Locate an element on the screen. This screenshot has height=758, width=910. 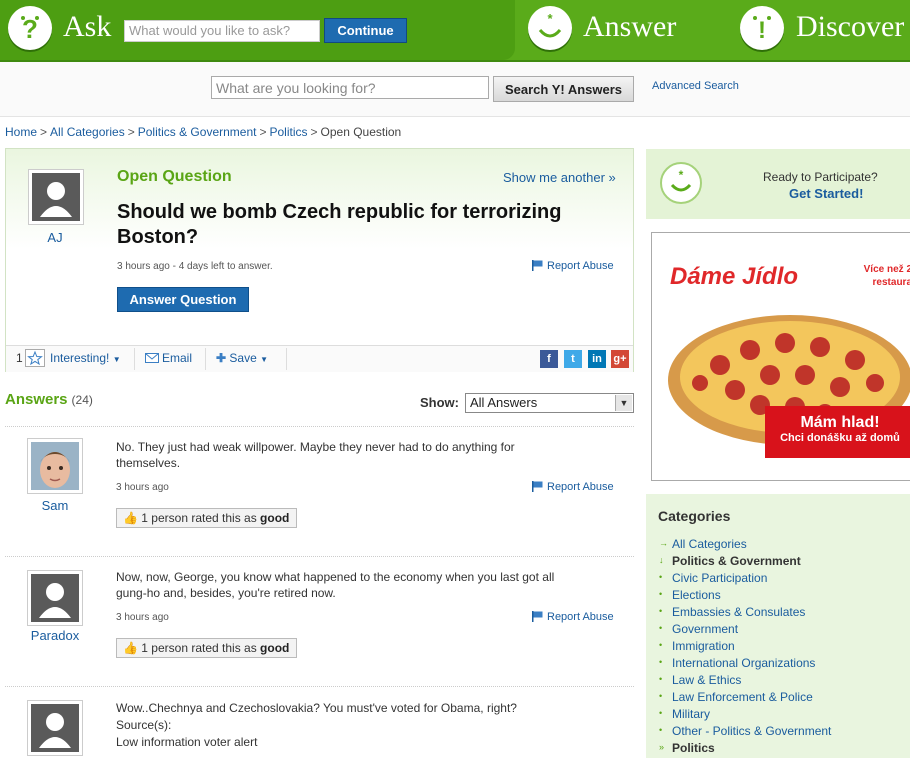
facebook-icon: f is located at coordinates (549, 359).